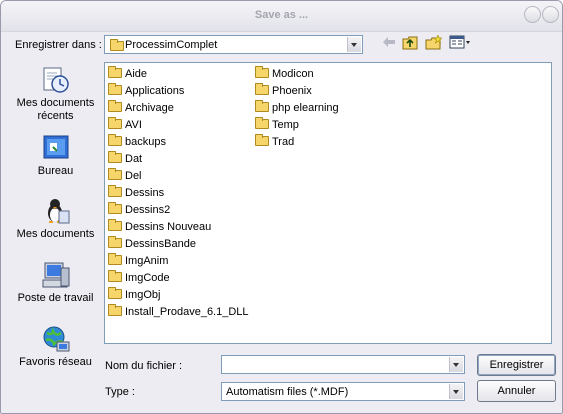 The image size is (563, 414). I want to click on my-computer-icon, so click(56, 275).